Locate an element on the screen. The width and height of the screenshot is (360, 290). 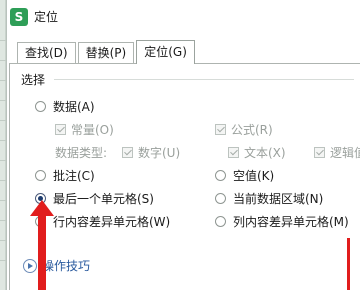
radio-data: 数据(A) is located at coordinates (65, 106).